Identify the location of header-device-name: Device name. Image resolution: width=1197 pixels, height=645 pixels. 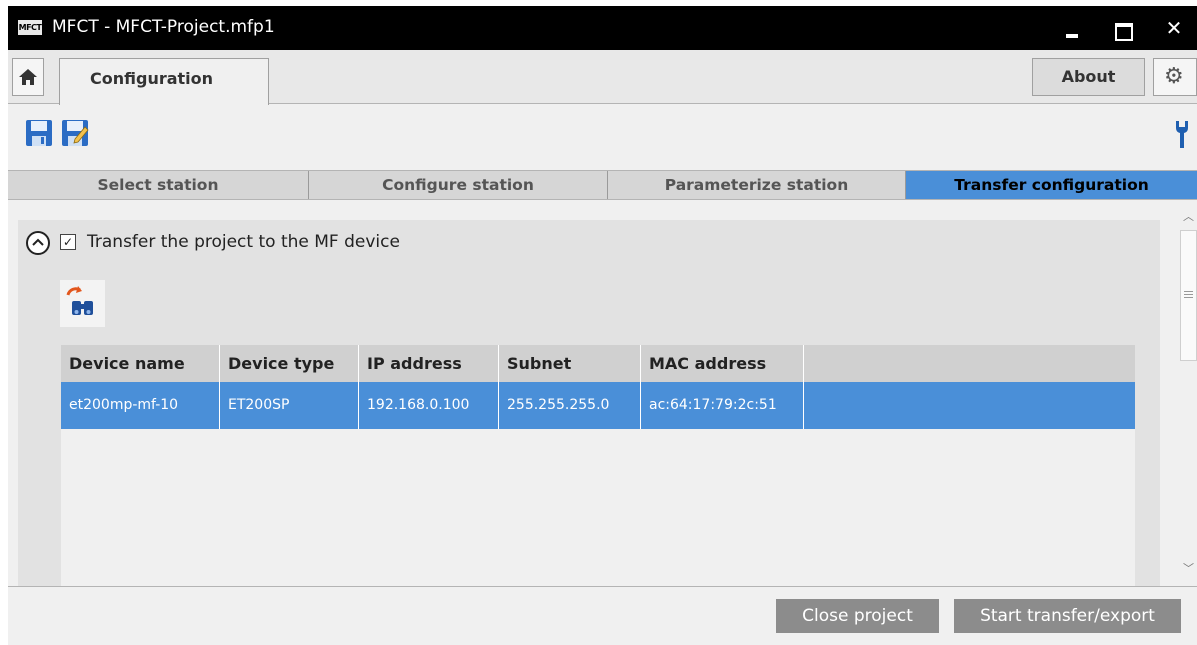
(140, 363).